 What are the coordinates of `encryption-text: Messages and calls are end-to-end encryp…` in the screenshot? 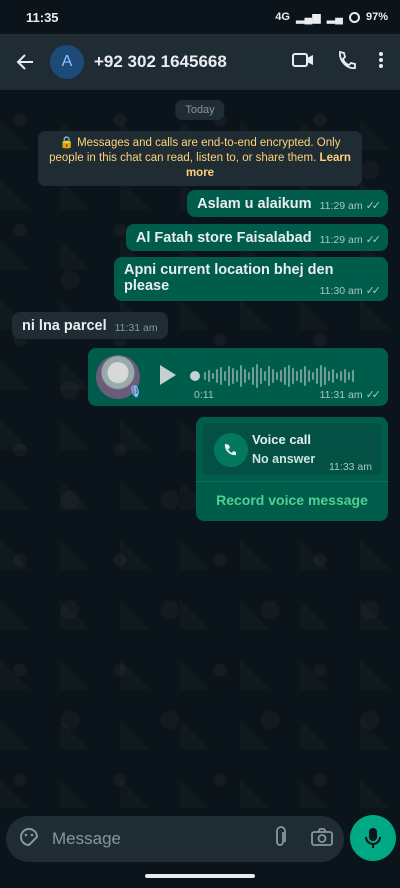 It's located at (195, 150).